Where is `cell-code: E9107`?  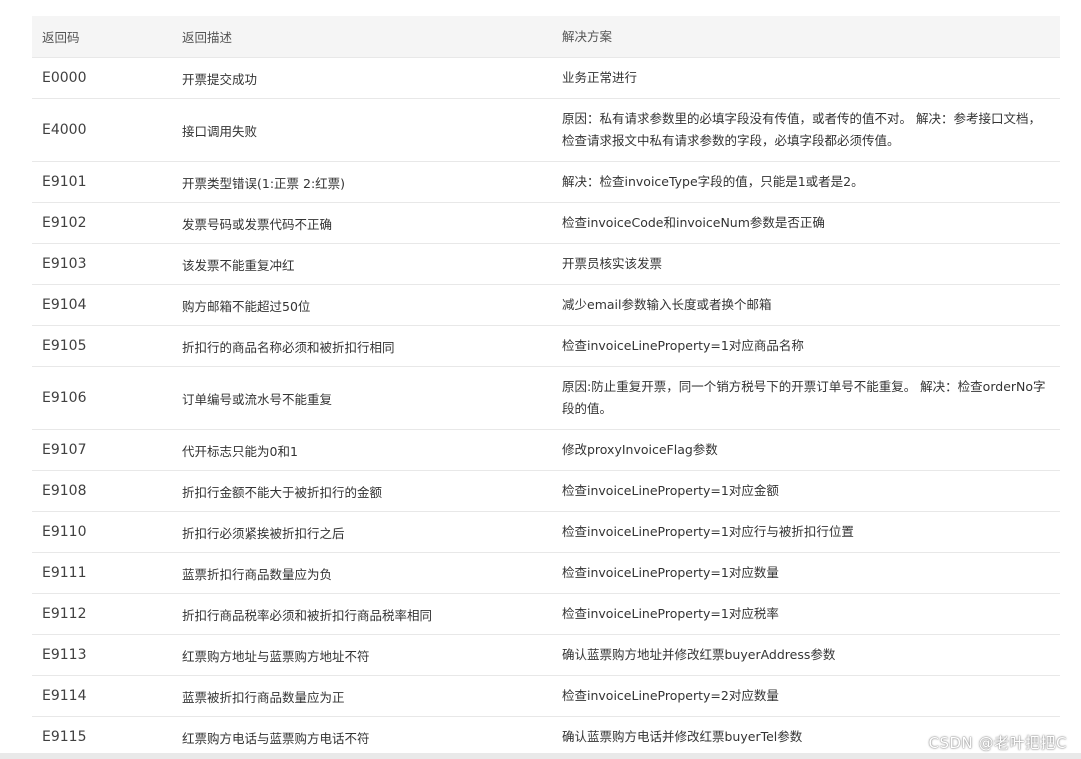 cell-code: E9107 is located at coordinates (64, 450).